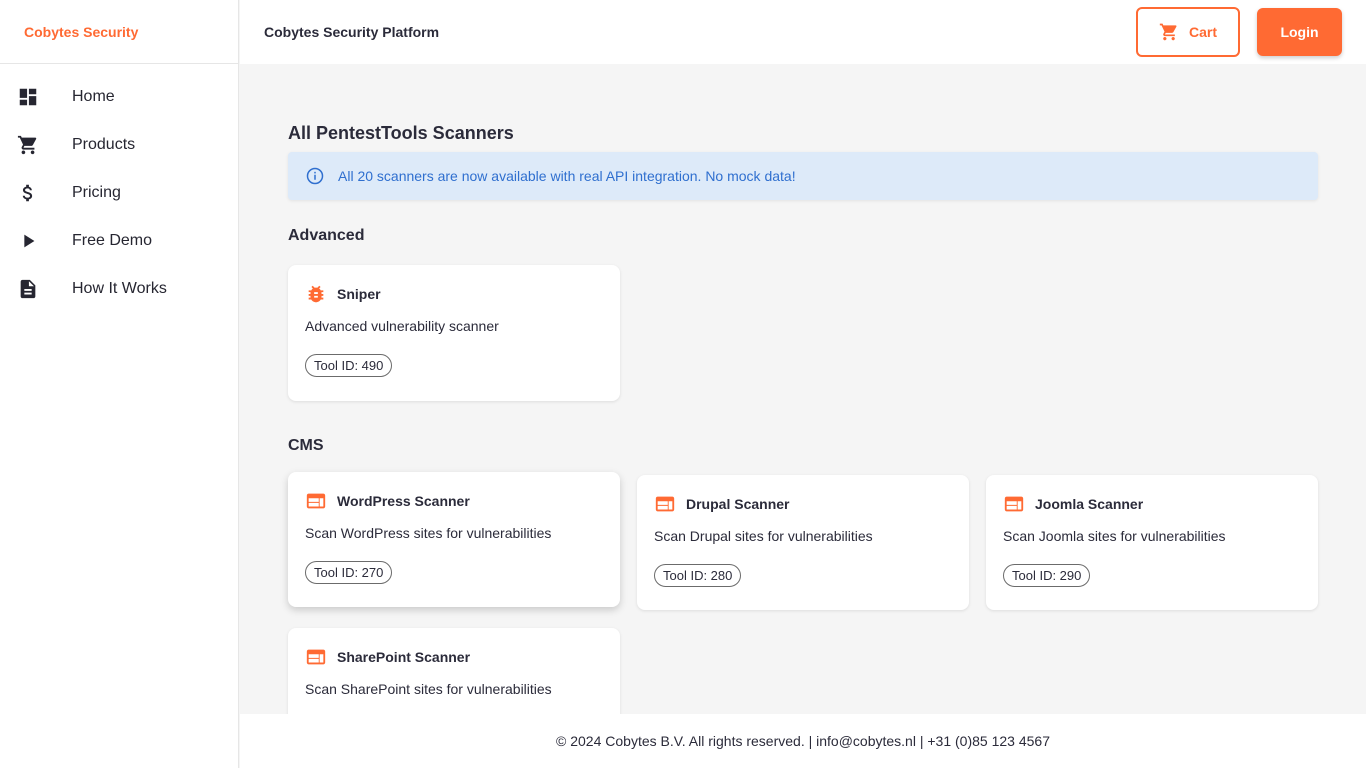 This screenshot has width=1366, height=768. What do you see at coordinates (1114, 536) in the screenshot?
I see `scanner-description: Scan Joomla sites for vulnerabilities` at bounding box center [1114, 536].